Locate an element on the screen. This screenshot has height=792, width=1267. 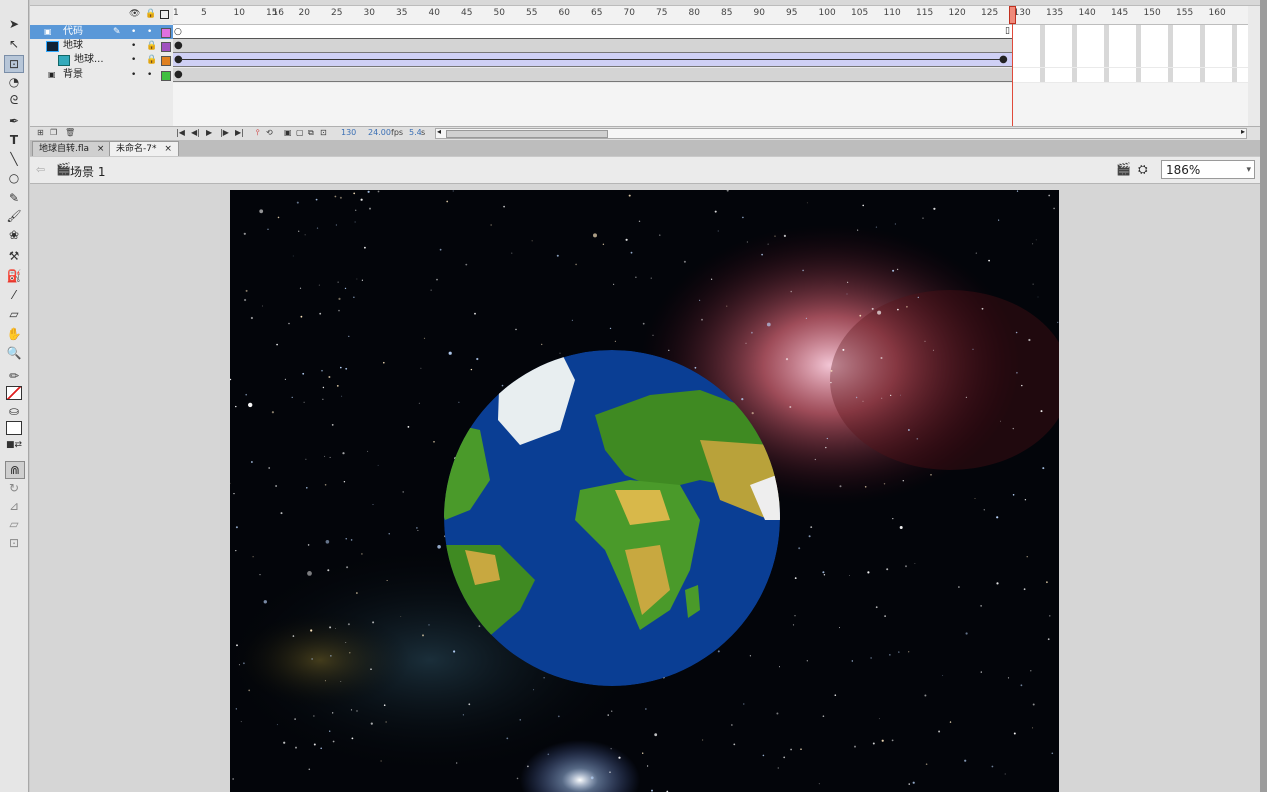
straighten-icon: ⊿ is located at coordinates (14, 506).